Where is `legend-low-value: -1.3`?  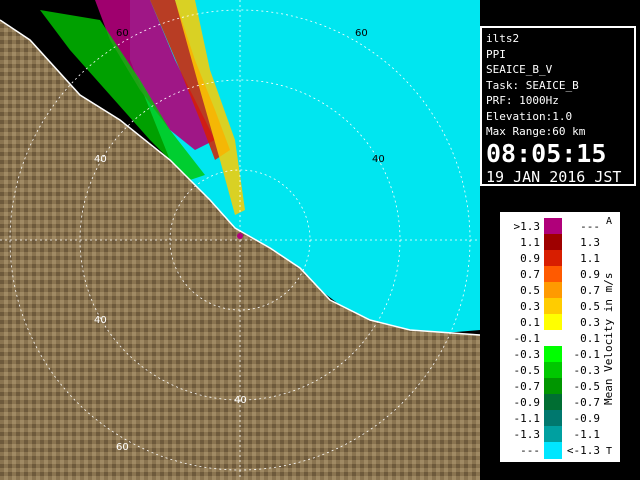 legend-low-value: -1.3 is located at coordinates (527, 434).